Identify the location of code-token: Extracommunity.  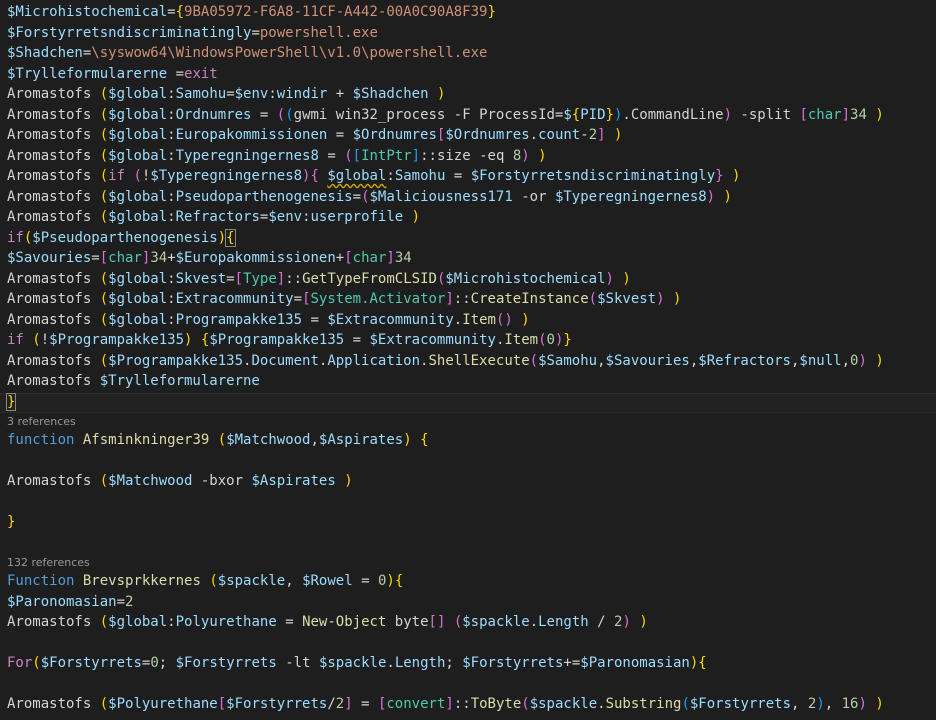
(234, 299).